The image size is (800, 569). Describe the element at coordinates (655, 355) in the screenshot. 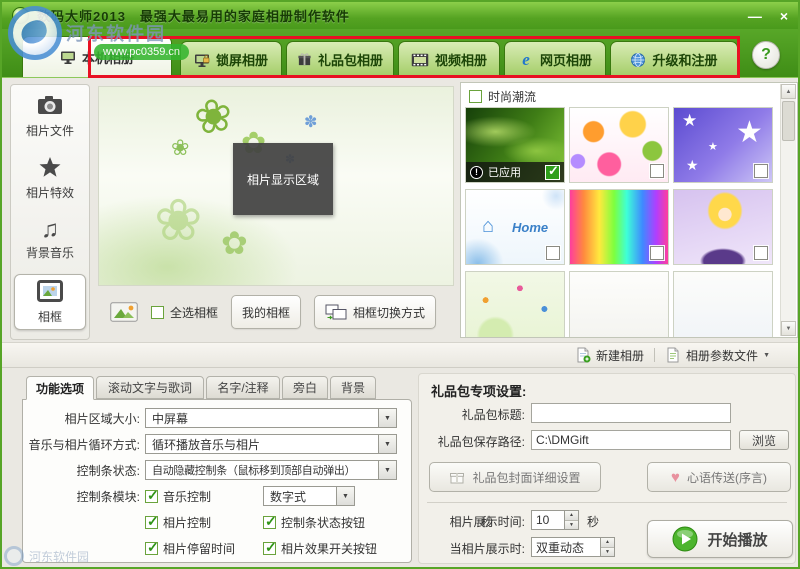

I see `toolbar-divider` at that location.